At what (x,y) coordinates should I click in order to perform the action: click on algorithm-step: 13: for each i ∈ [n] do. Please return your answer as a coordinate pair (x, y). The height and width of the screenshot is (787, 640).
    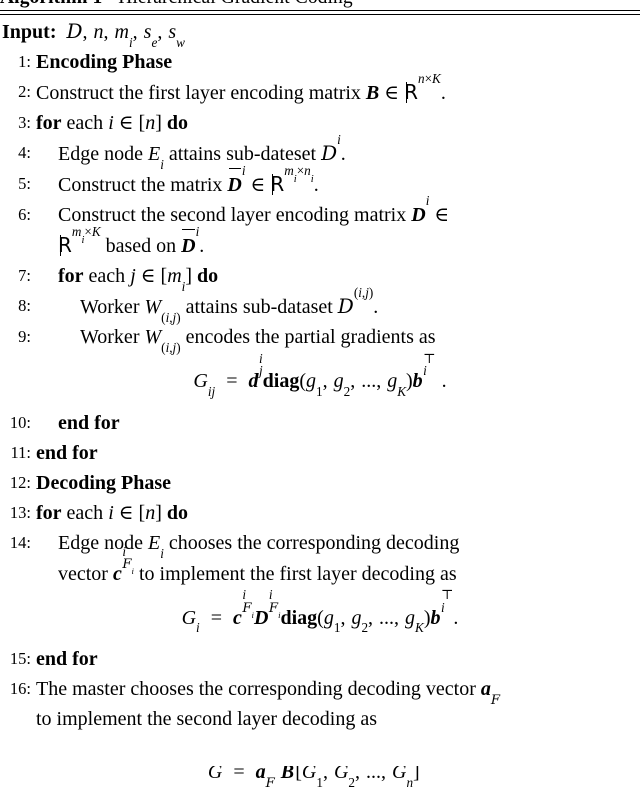
    Looking at the image, I should click on (320, 513).